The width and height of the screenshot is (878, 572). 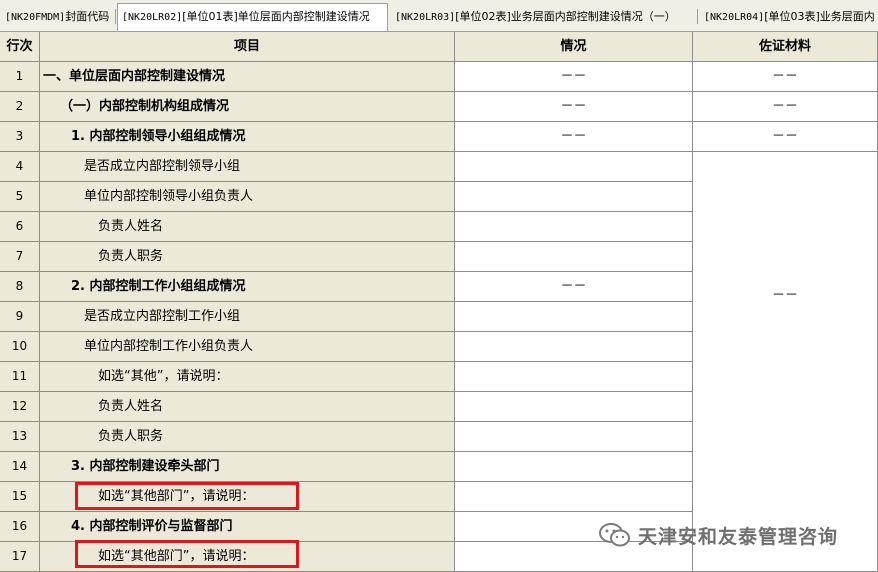 What do you see at coordinates (20, 317) in the screenshot?
I see `row-number: 9` at bounding box center [20, 317].